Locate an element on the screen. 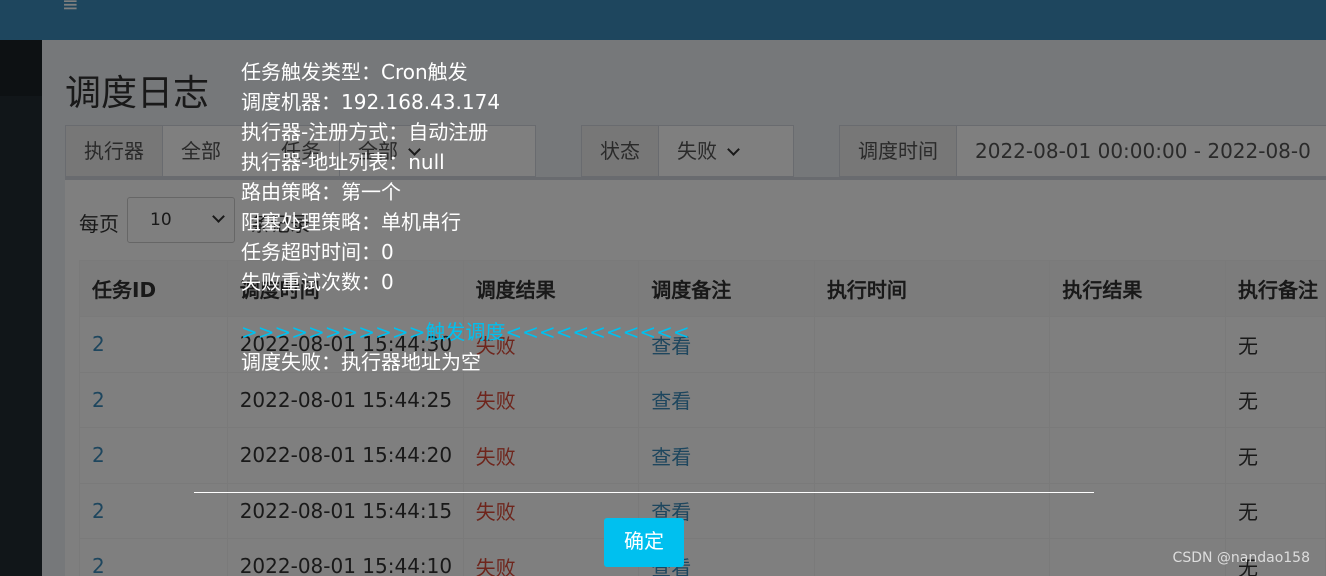 The height and width of the screenshot is (576, 1326). dialog-line-register-mode: 执行器-注册方式：自动注册 is located at coordinates (365, 132).